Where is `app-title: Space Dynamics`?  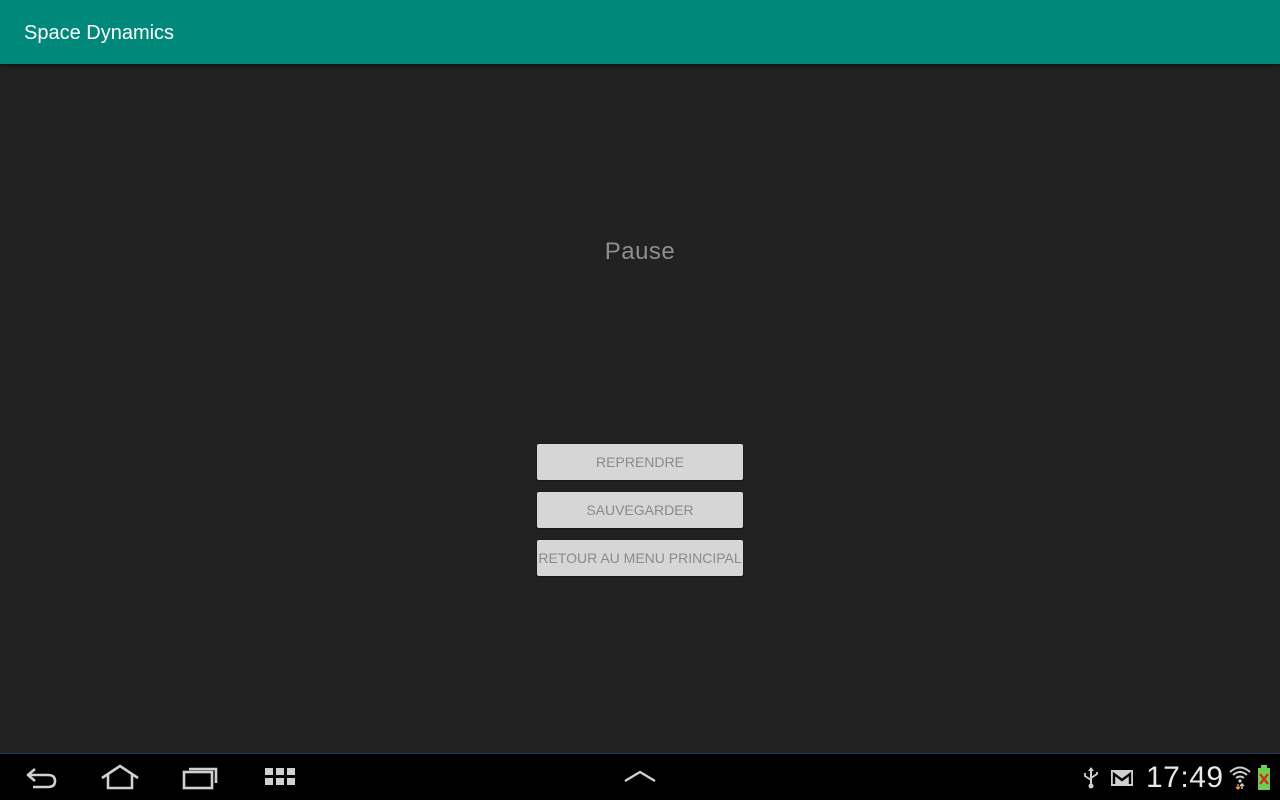
app-title: Space Dynamics is located at coordinates (99, 33).